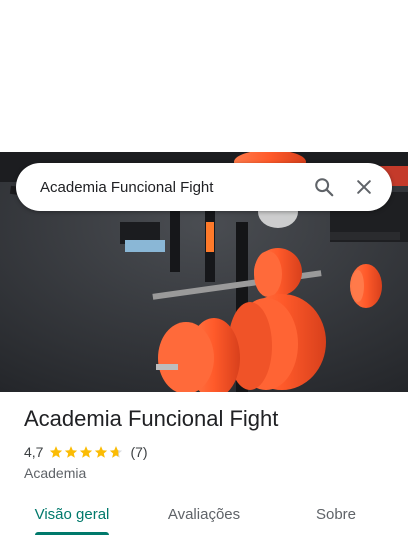 The width and height of the screenshot is (408, 544). What do you see at coordinates (324, 187) in the screenshot?
I see `search-icon` at bounding box center [324, 187].